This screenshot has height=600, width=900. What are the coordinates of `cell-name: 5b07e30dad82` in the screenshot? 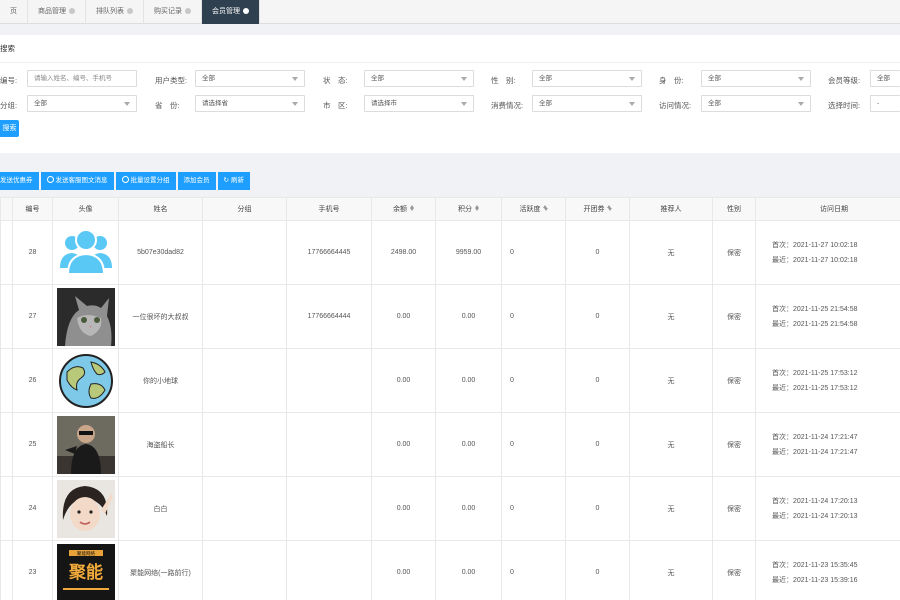 It's located at (160, 252).